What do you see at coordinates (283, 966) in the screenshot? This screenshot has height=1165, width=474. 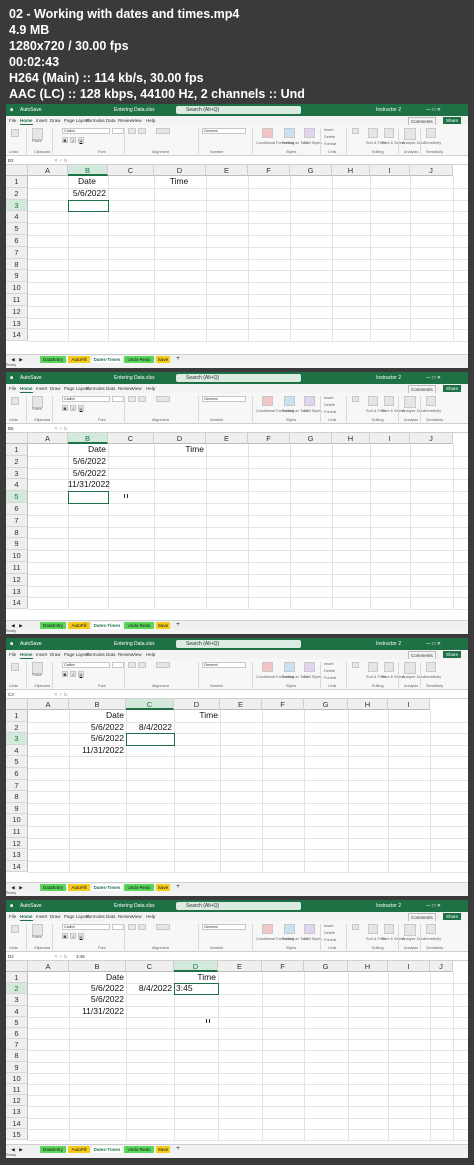 I see `column-header-f: F` at bounding box center [283, 966].